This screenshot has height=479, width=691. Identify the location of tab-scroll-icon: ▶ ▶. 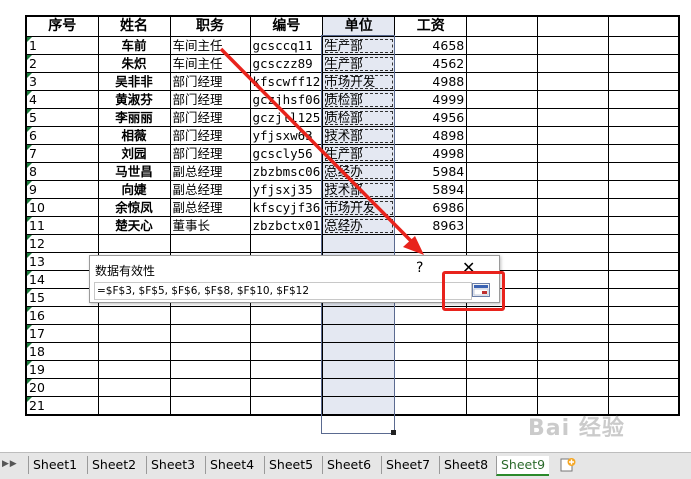
(9, 464).